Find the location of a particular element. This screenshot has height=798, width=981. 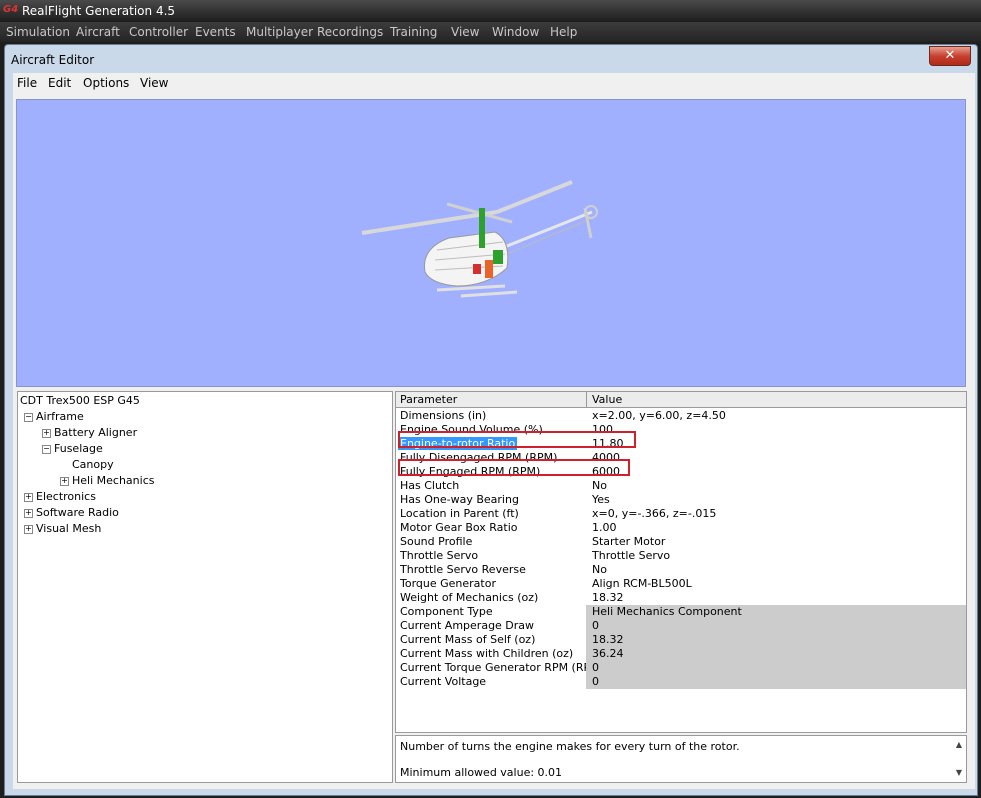

parameter-name: Sound Profile is located at coordinates (436, 541).